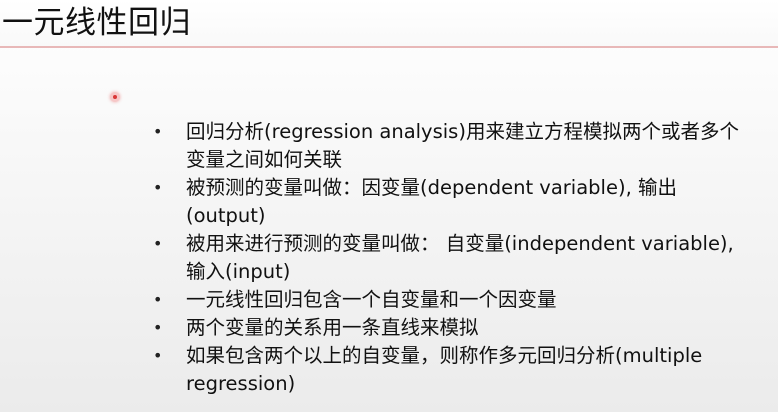  I want to click on slide-title: 一元线性回归, so click(96, 23).